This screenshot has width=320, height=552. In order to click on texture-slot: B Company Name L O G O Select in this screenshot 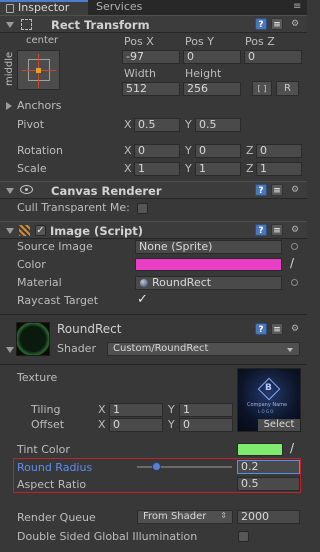, I will do `click(269, 400)`.